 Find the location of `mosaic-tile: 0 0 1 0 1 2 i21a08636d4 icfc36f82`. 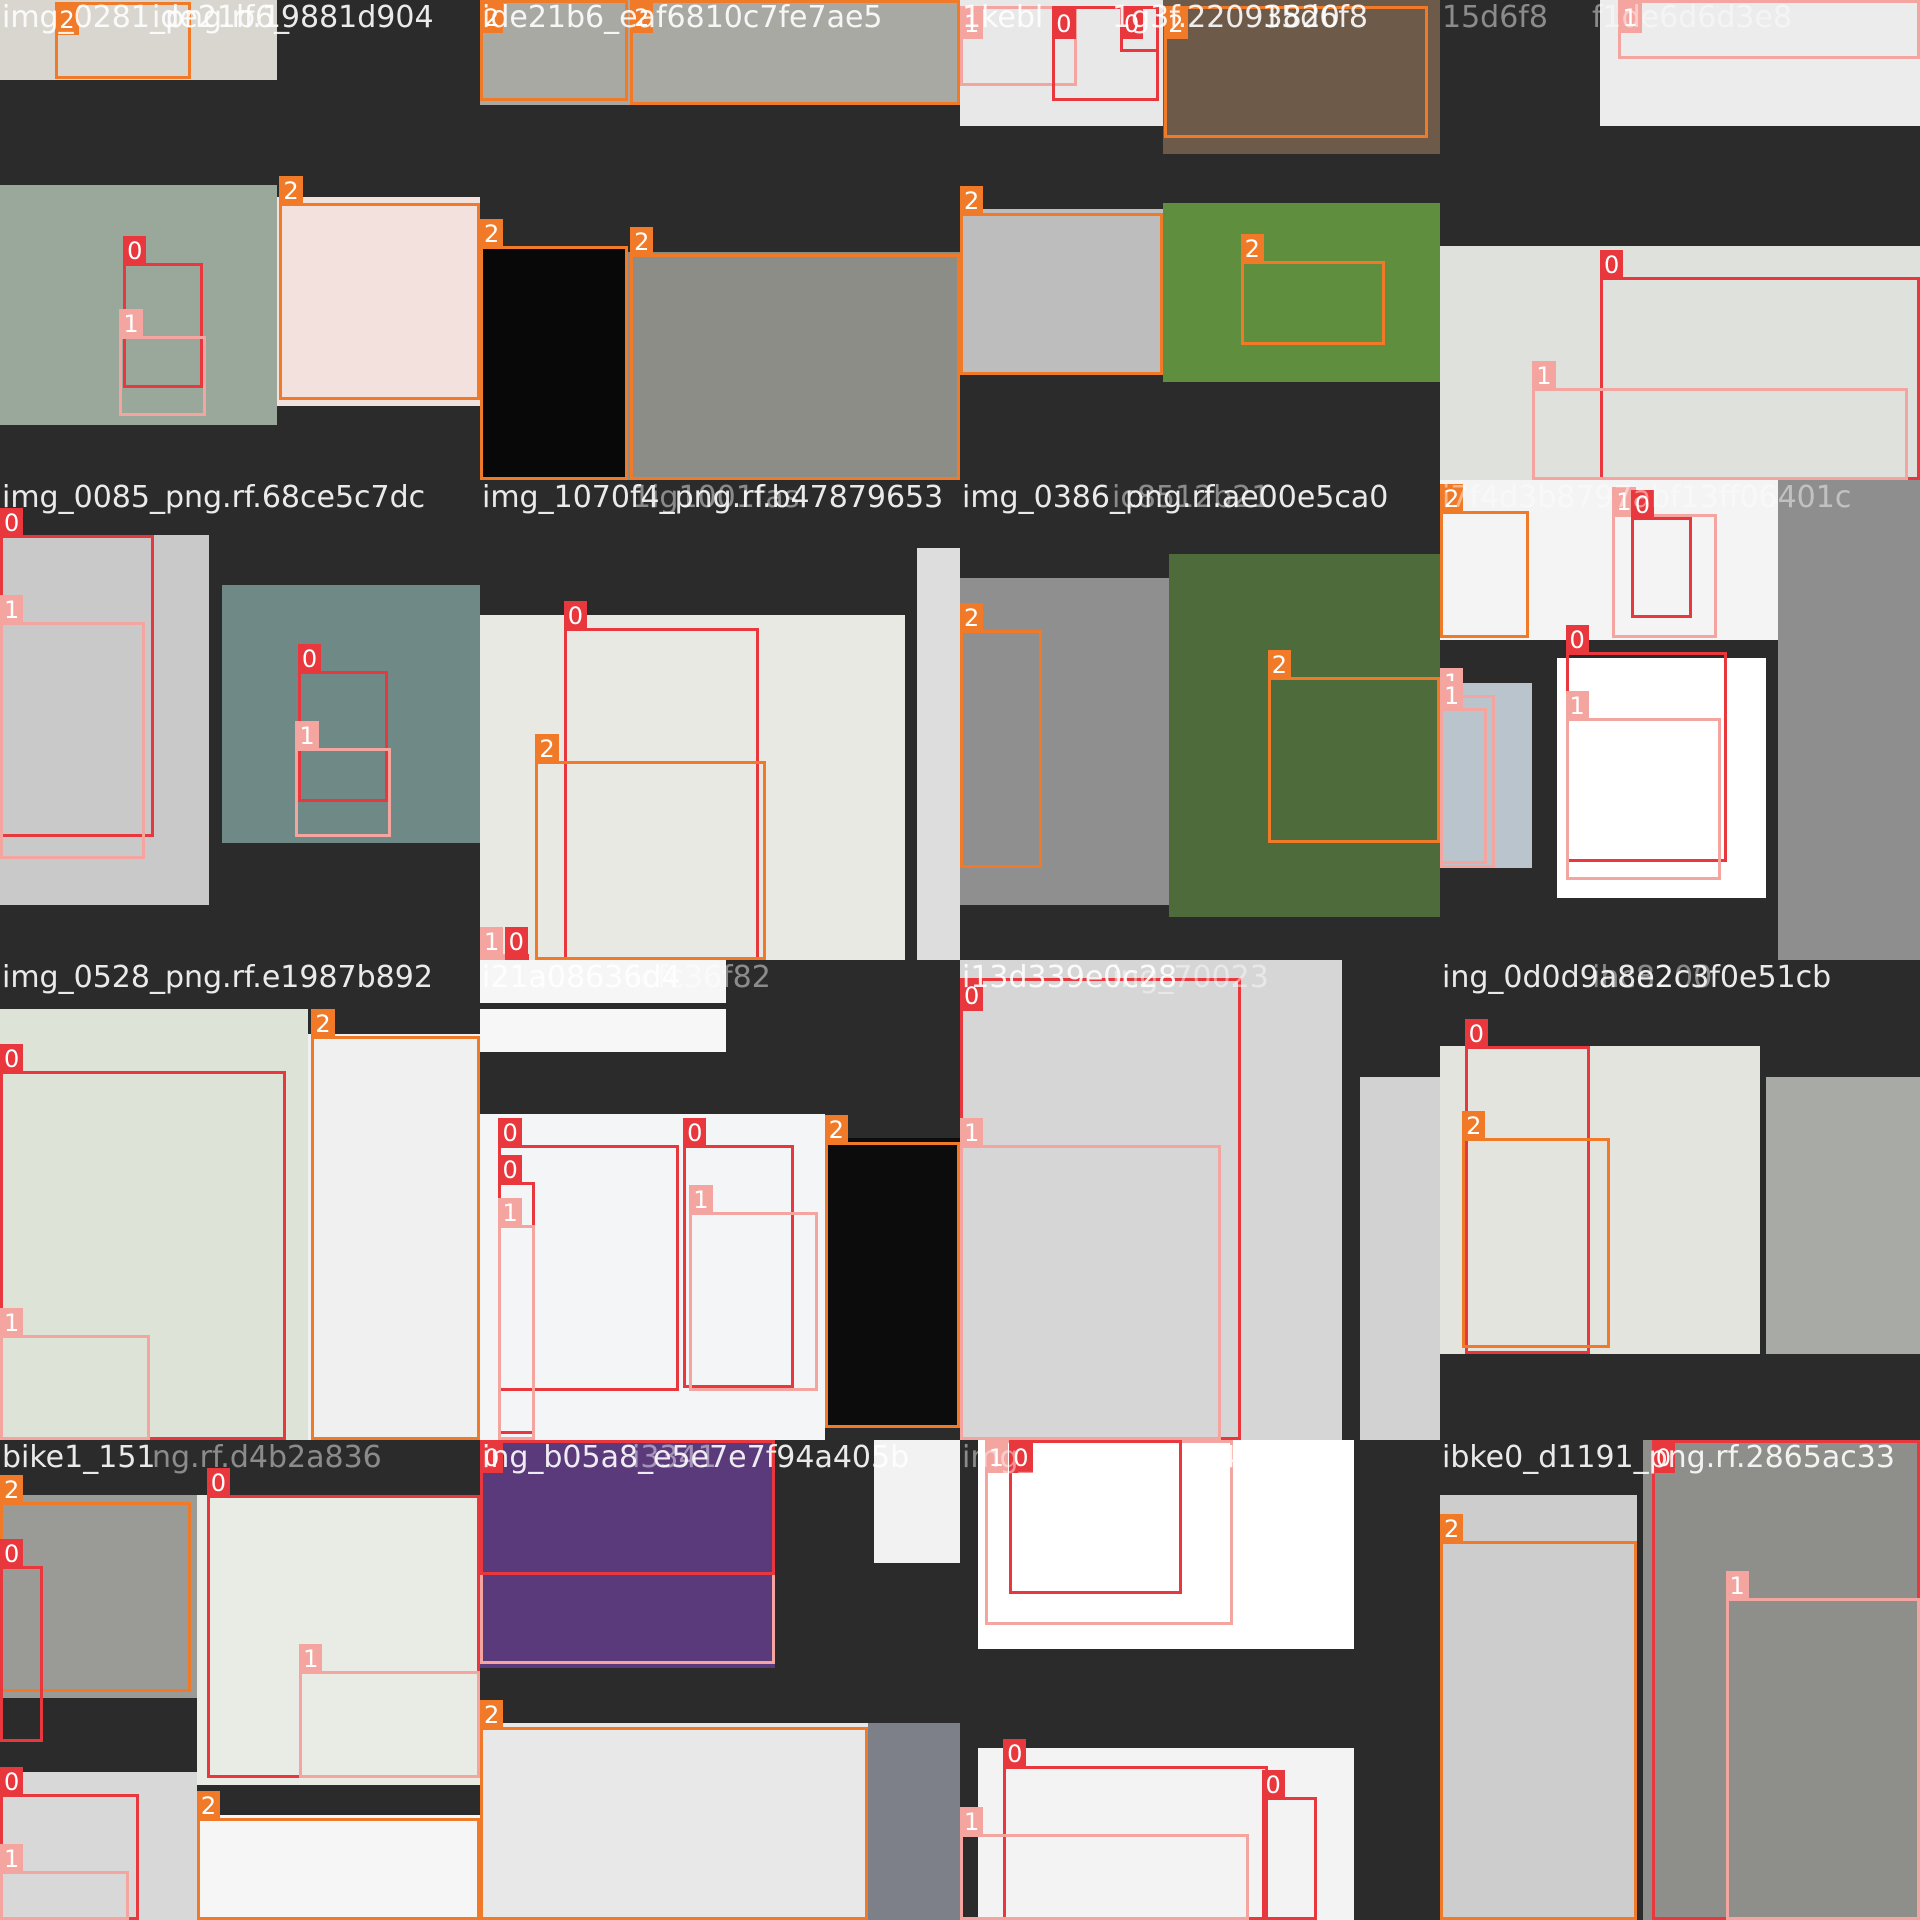

mosaic-tile: 0 0 1 0 1 2 i21a08636d4 icfc36f82 is located at coordinates (720, 1200).